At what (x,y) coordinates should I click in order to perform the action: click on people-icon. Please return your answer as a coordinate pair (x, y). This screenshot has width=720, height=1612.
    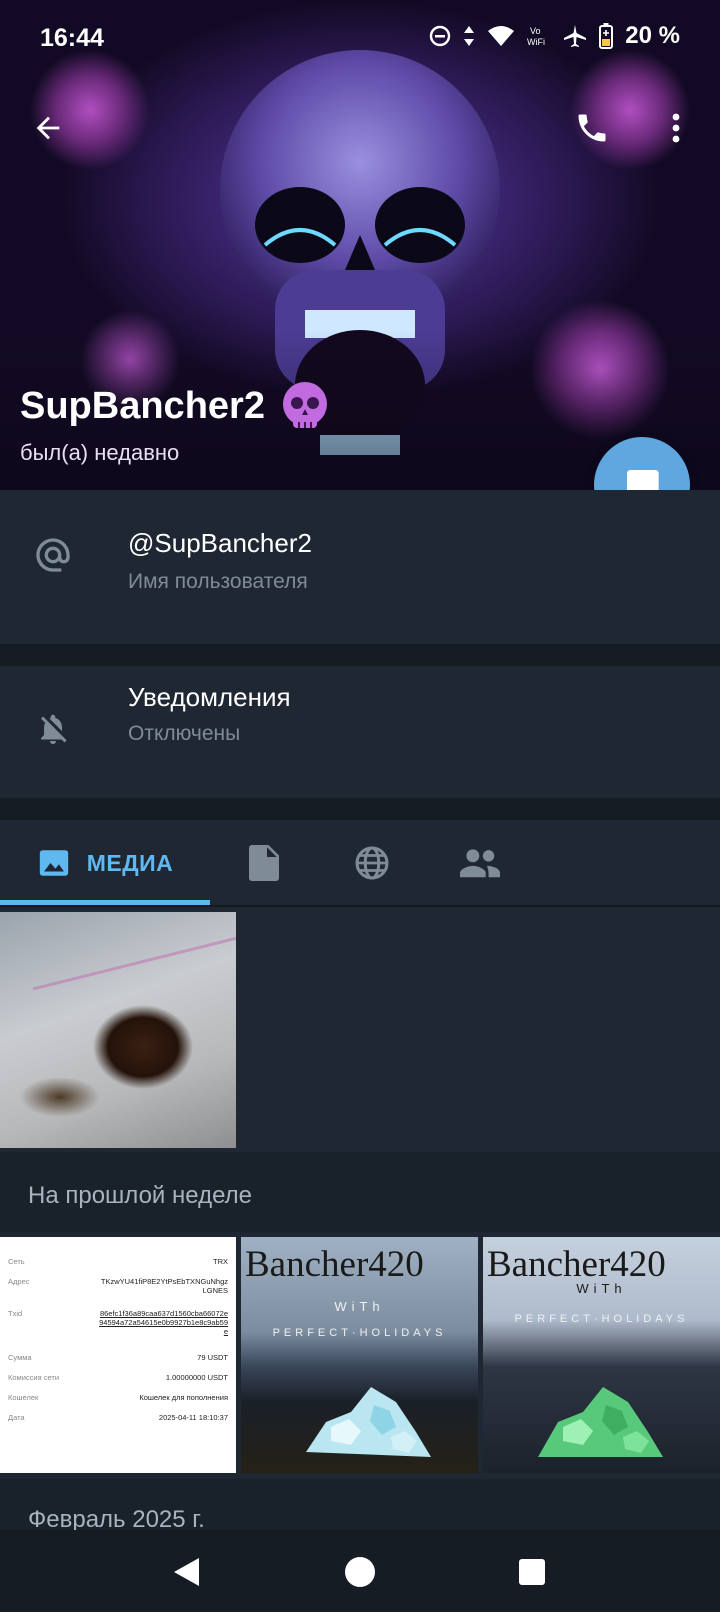
    Looking at the image, I should click on (480, 863).